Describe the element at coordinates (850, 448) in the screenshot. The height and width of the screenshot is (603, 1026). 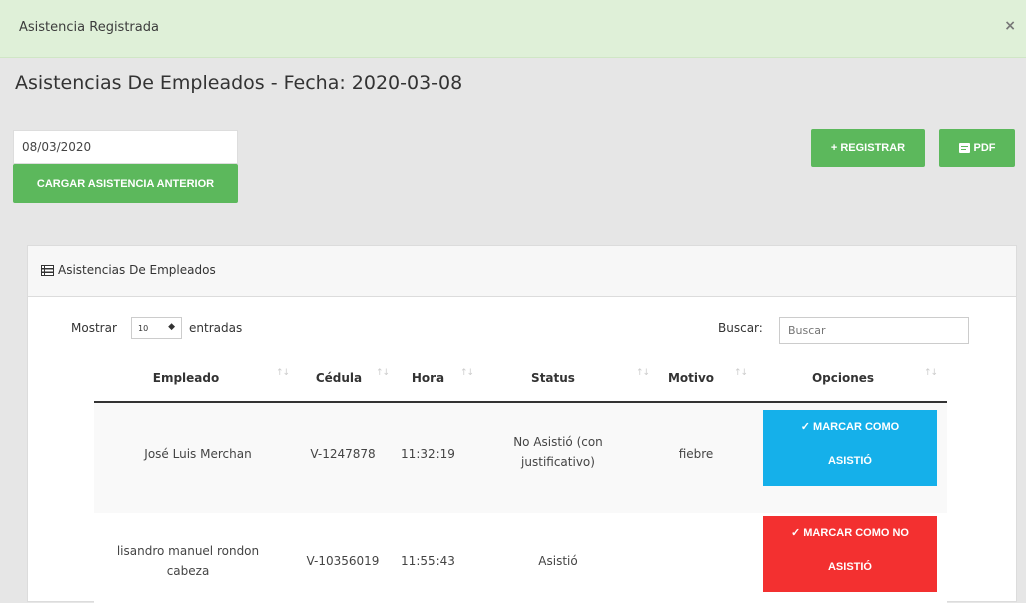
I see `mark-attended-button: ✓ MARCAR COMO ASISTIÓ` at that location.